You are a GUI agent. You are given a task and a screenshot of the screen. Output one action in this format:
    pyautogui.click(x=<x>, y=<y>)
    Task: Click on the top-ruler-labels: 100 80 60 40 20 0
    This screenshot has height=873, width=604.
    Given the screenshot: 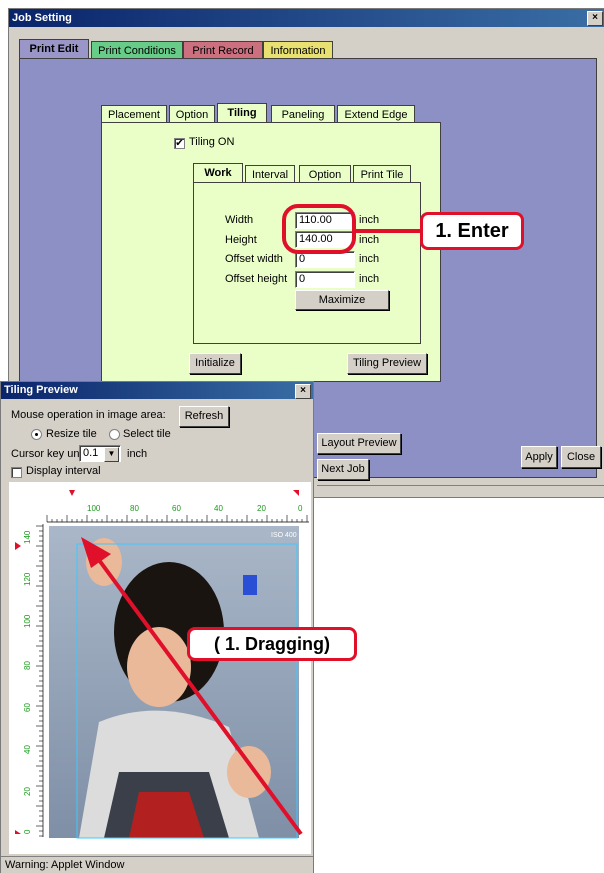 What is the action you would take?
    pyautogui.click(x=160, y=497)
    